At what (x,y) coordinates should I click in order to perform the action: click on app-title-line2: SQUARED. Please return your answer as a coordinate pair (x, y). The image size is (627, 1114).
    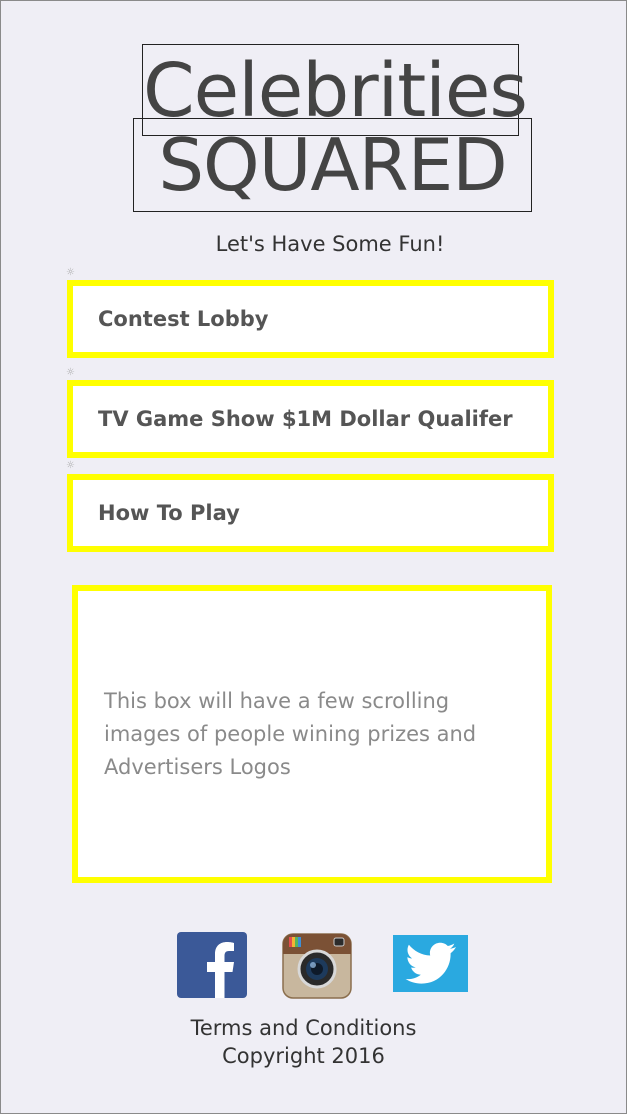
    Looking at the image, I should click on (332, 165).